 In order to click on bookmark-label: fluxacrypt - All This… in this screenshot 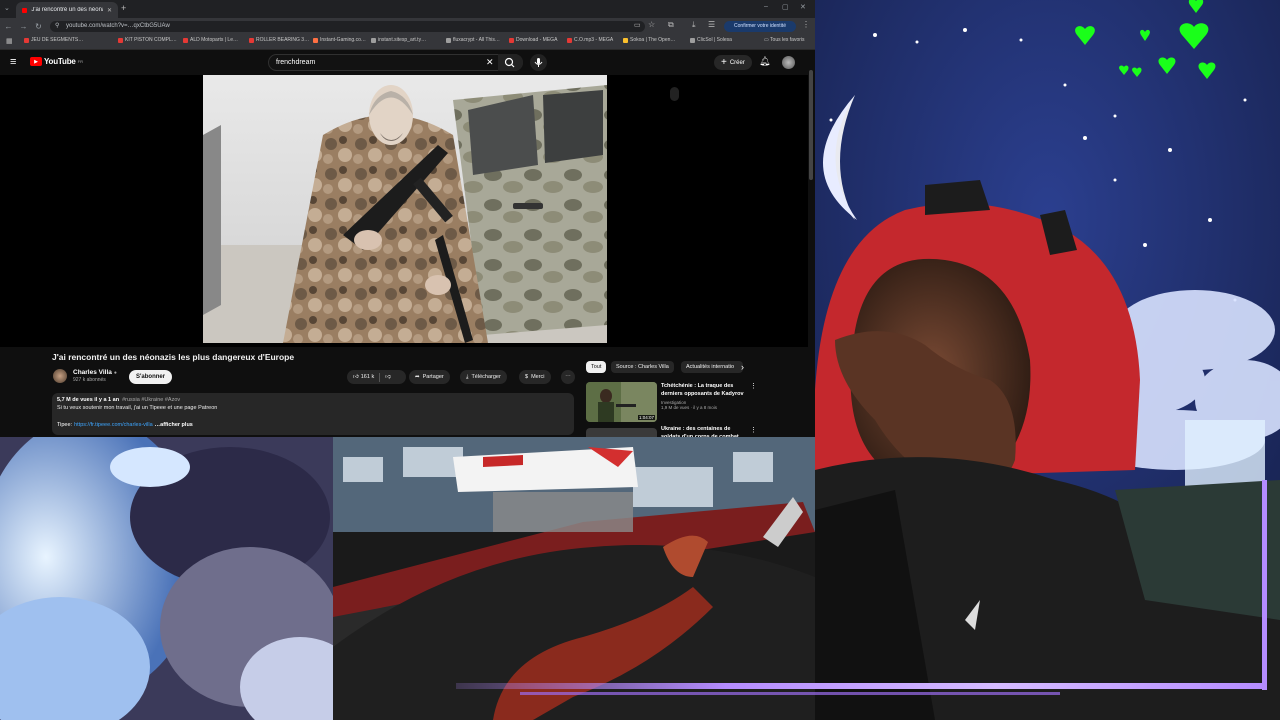, I will do `click(476, 40)`.